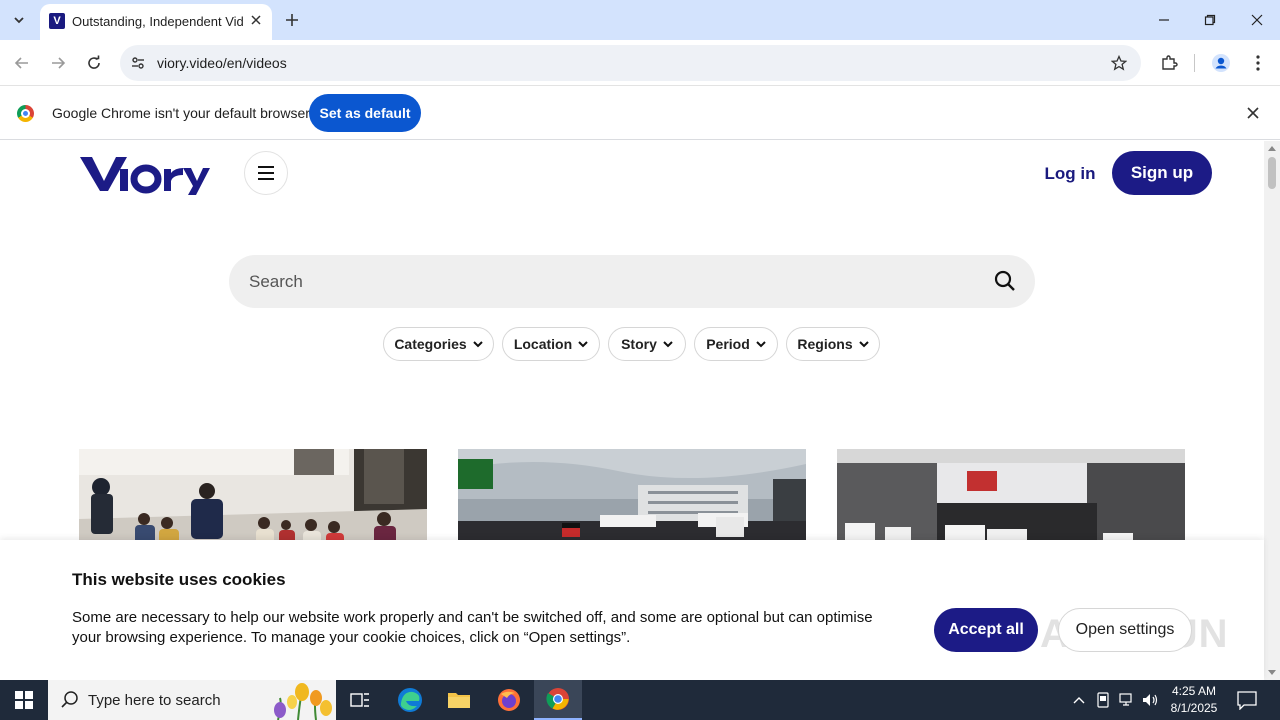 This screenshot has width=1280, height=720. I want to click on minimize-icon, so click(1164, 20).